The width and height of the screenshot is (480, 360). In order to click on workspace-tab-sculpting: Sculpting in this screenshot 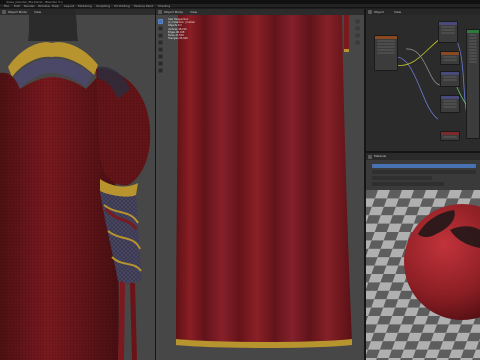, I will do `click(103, 6)`.